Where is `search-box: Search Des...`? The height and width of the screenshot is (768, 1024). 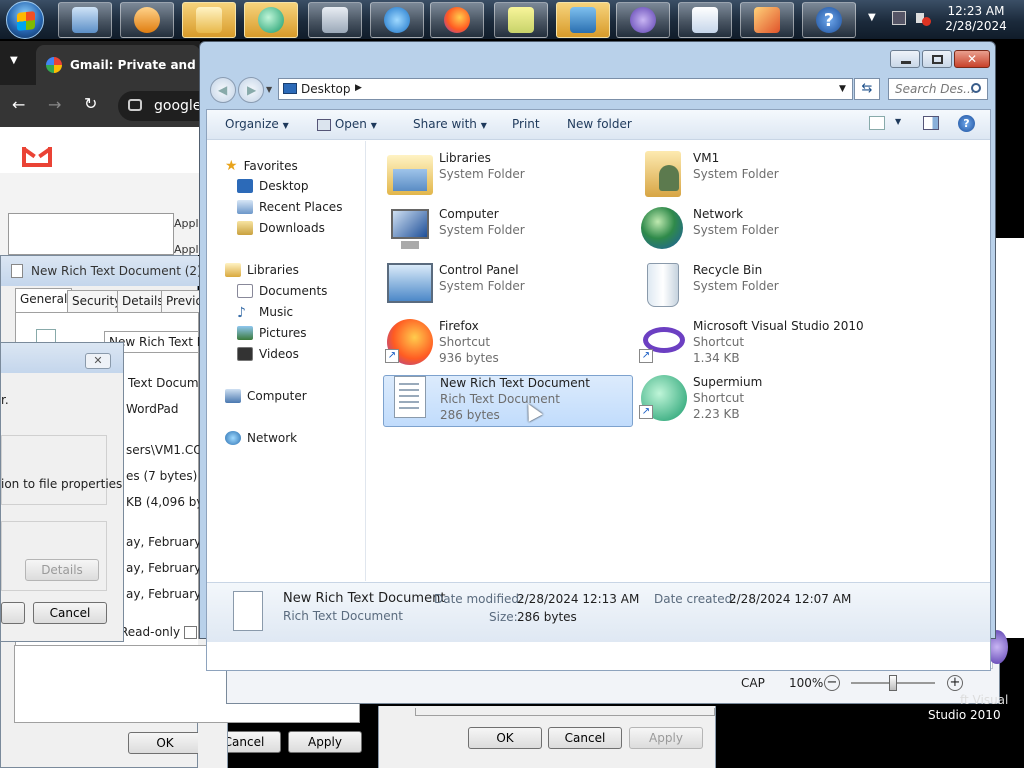 search-box: Search Des... is located at coordinates (938, 89).